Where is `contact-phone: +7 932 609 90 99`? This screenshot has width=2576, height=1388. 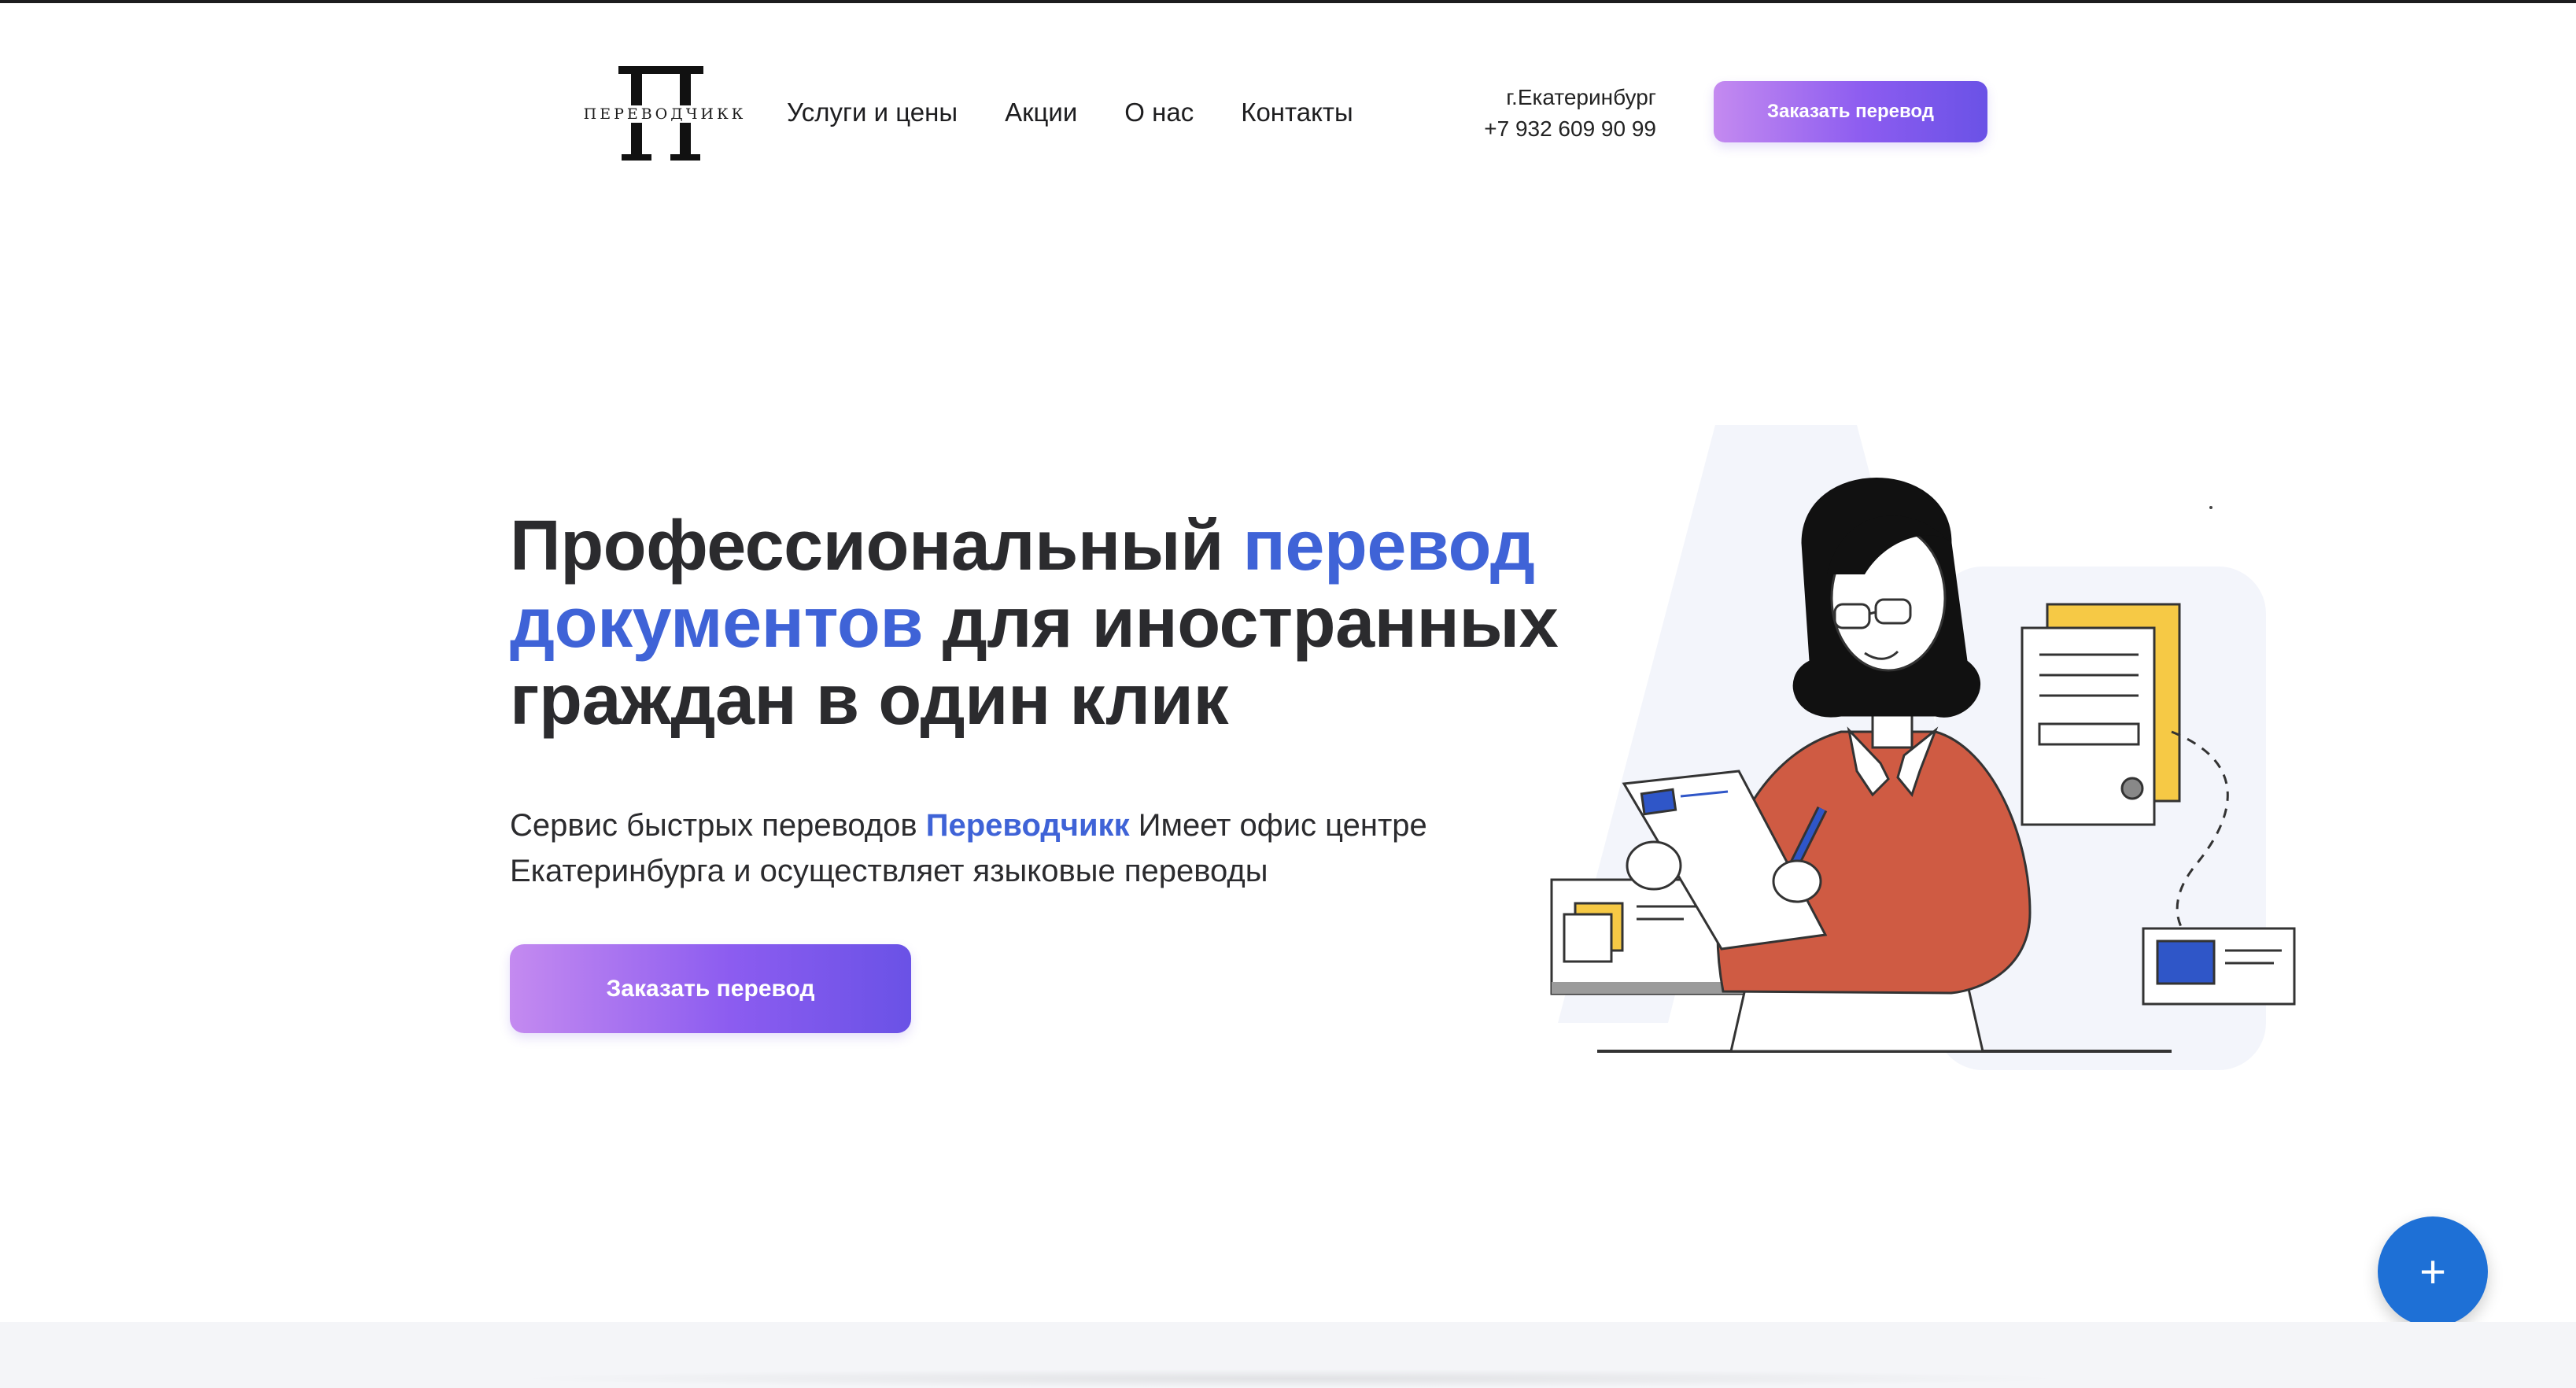
contact-phone: +7 932 609 90 99 is located at coordinates (1536, 129).